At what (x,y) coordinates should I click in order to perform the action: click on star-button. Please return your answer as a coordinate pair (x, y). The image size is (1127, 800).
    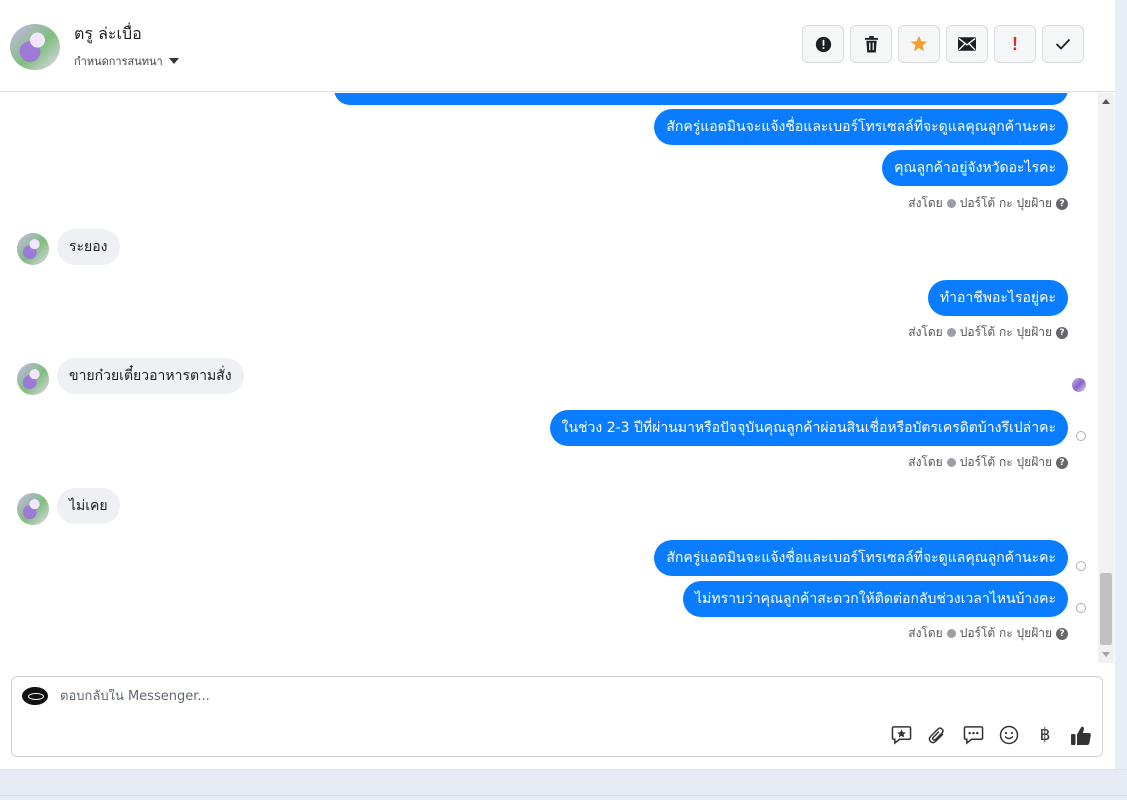
    Looking at the image, I should click on (919, 44).